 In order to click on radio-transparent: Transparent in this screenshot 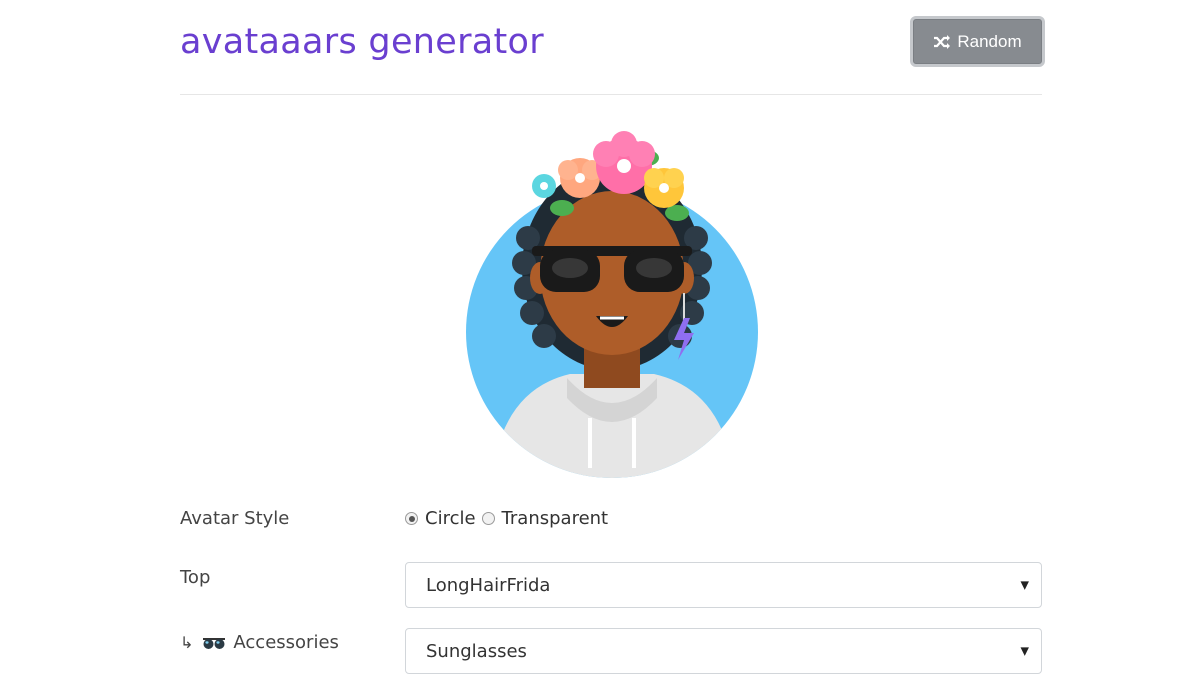, I will do `click(545, 518)`.